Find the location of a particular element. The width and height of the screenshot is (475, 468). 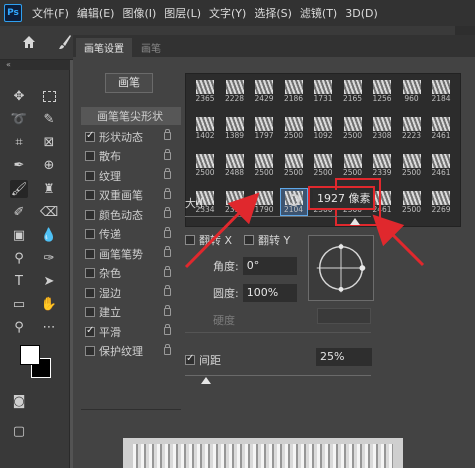

spacing-slider-thumb is located at coordinates (206, 380).